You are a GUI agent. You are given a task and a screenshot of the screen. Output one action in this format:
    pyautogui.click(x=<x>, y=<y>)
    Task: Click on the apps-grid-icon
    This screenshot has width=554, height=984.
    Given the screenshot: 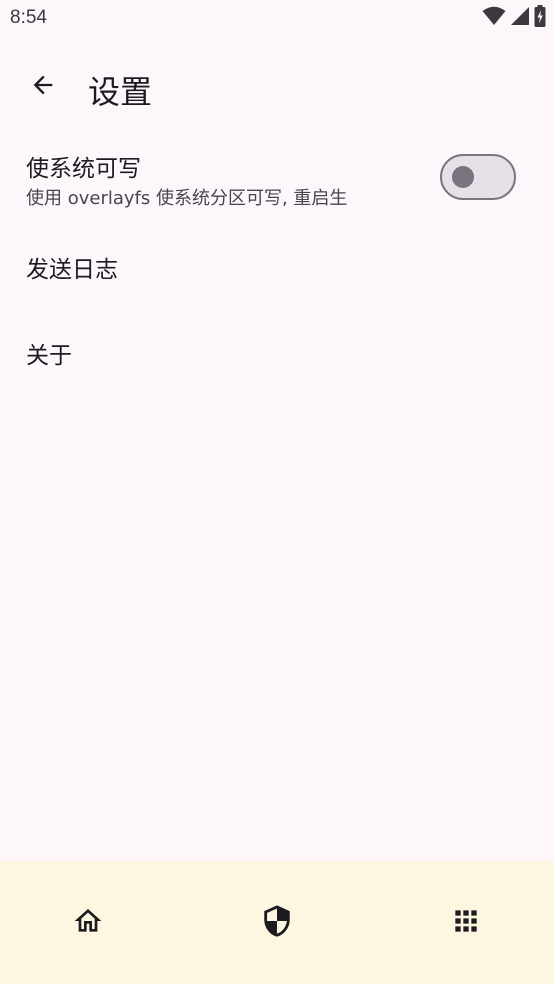 What is the action you would take?
    pyautogui.click(x=466, y=923)
    